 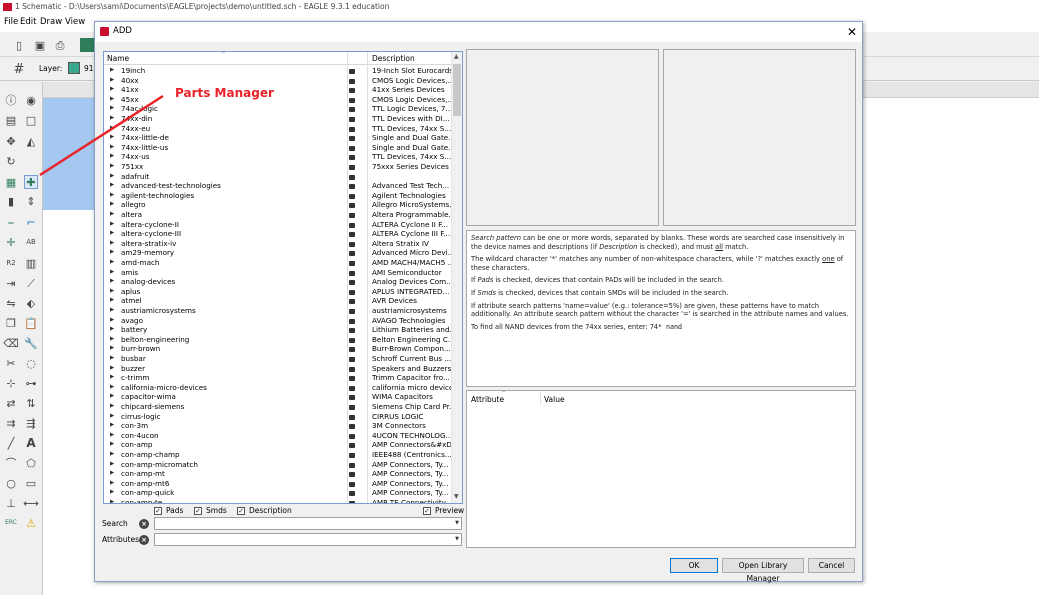 What do you see at coordinates (75, 22) in the screenshot?
I see `menu-view: View` at bounding box center [75, 22].